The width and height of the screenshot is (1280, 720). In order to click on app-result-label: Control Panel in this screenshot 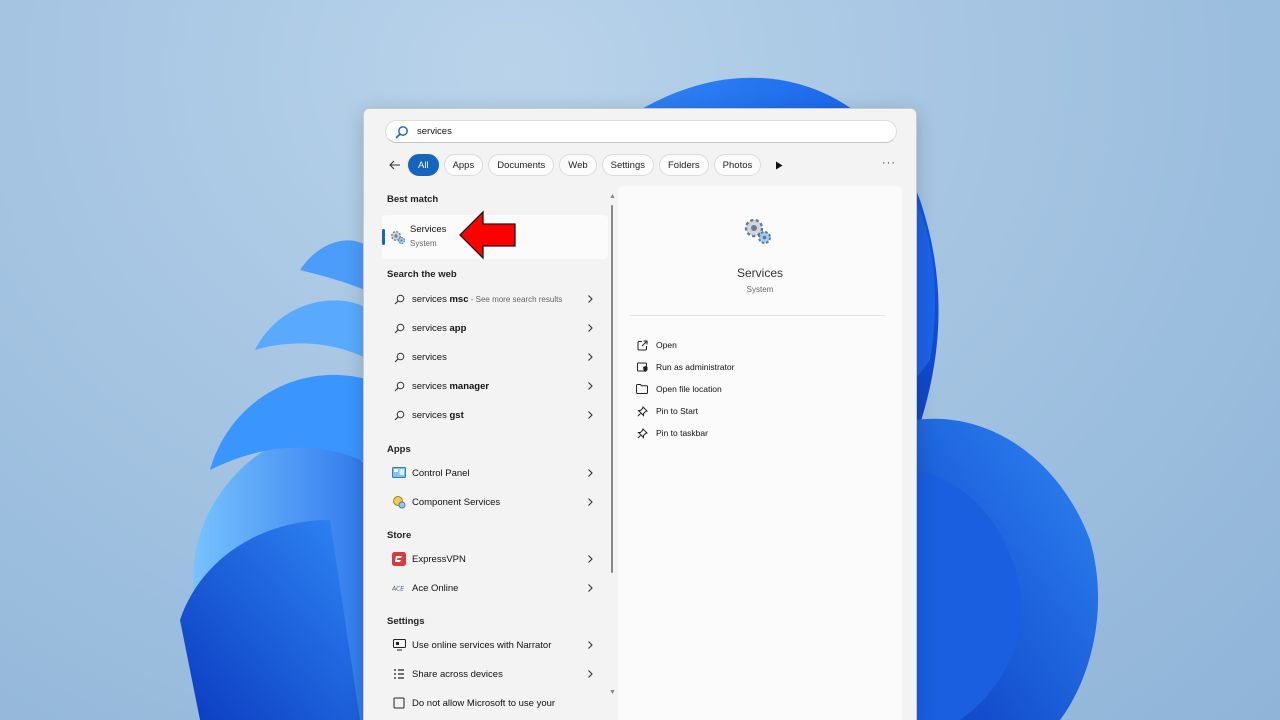, I will do `click(441, 473)`.